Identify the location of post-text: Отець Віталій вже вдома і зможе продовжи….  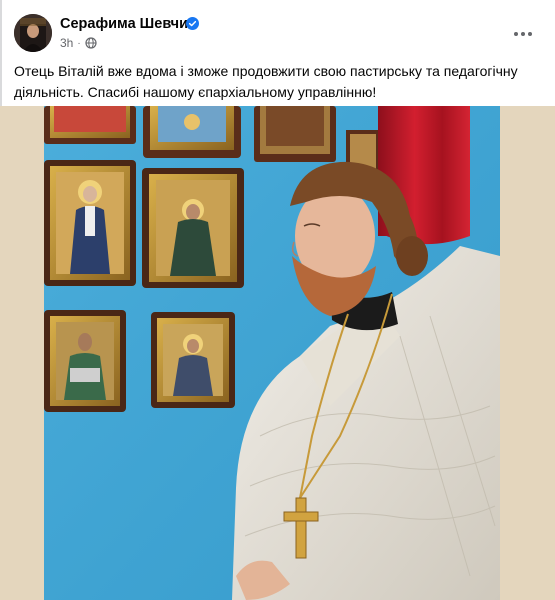
(266, 81).